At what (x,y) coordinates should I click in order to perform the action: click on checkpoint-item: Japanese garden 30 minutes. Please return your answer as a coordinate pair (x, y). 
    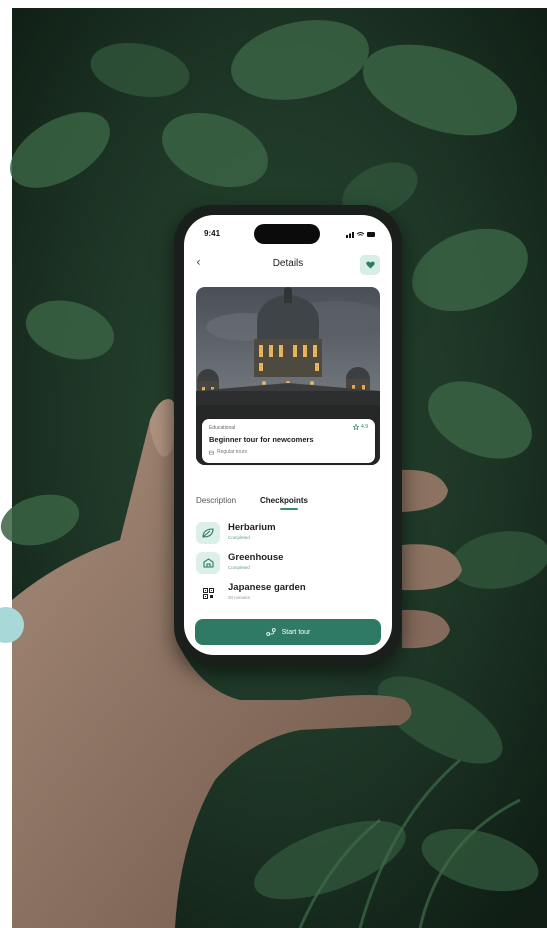
    Looking at the image, I should click on (288, 593).